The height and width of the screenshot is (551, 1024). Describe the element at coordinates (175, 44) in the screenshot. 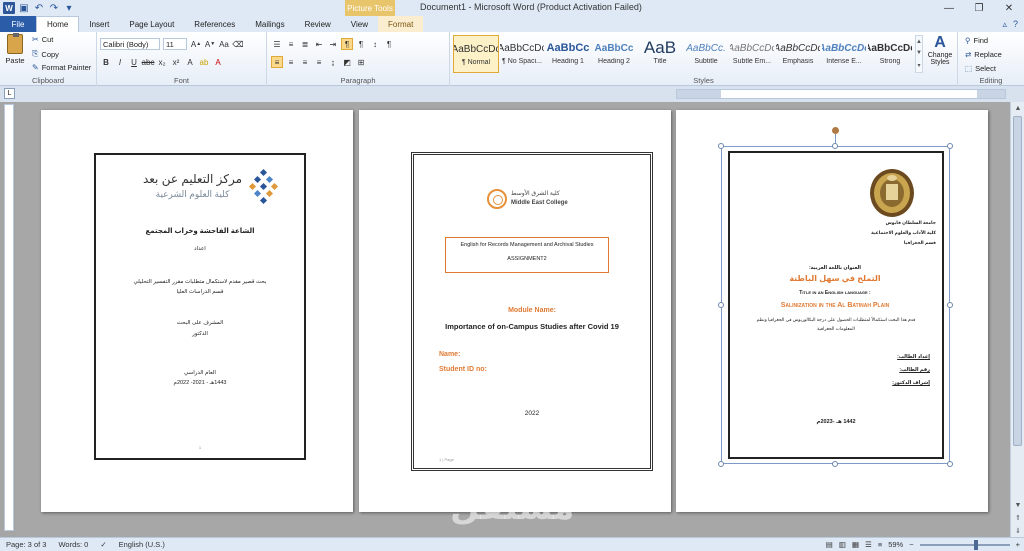

I see `font-size-select: 11` at that location.